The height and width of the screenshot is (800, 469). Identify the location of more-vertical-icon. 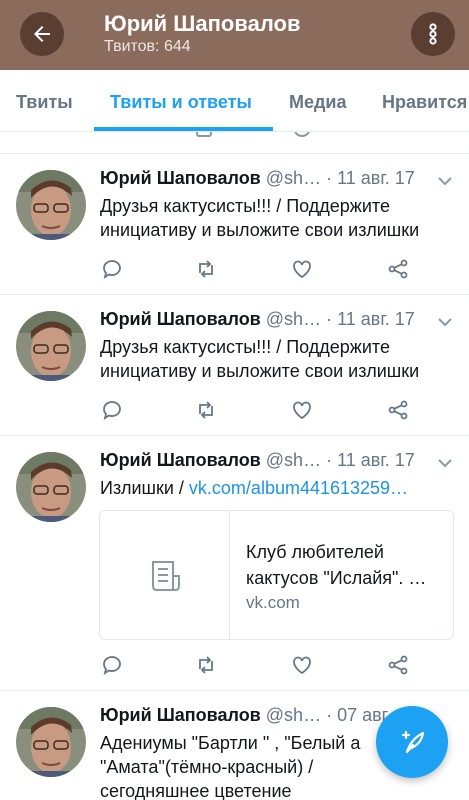
(433, 34).